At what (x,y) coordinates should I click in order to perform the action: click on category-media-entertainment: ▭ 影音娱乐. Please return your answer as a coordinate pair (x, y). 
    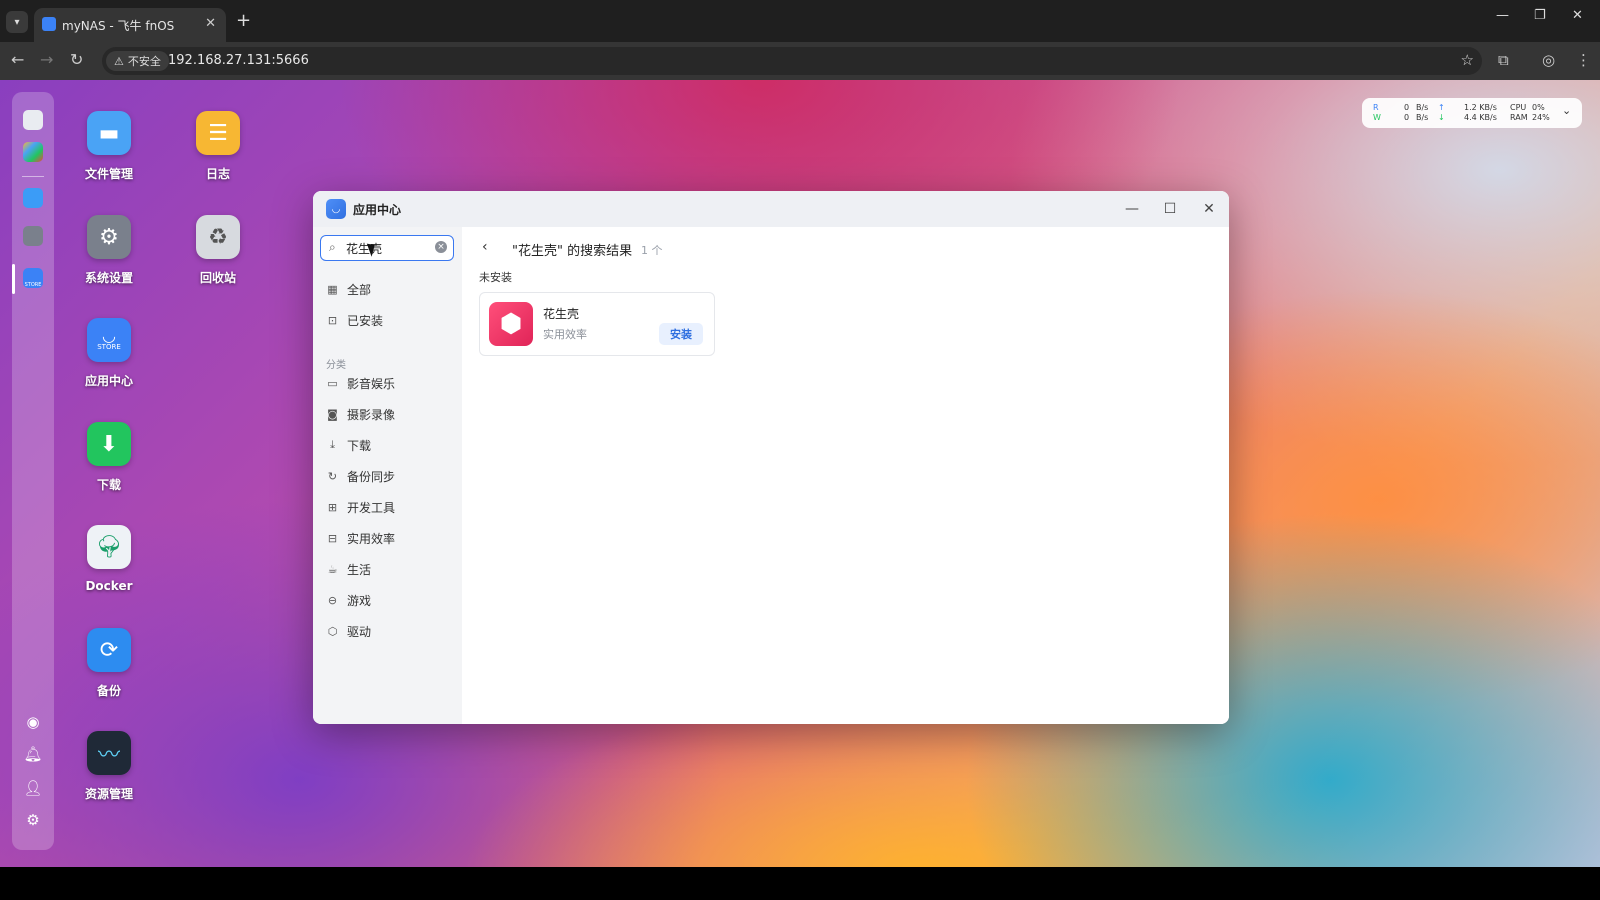
    Looking at the image, I should click on (360, 383).